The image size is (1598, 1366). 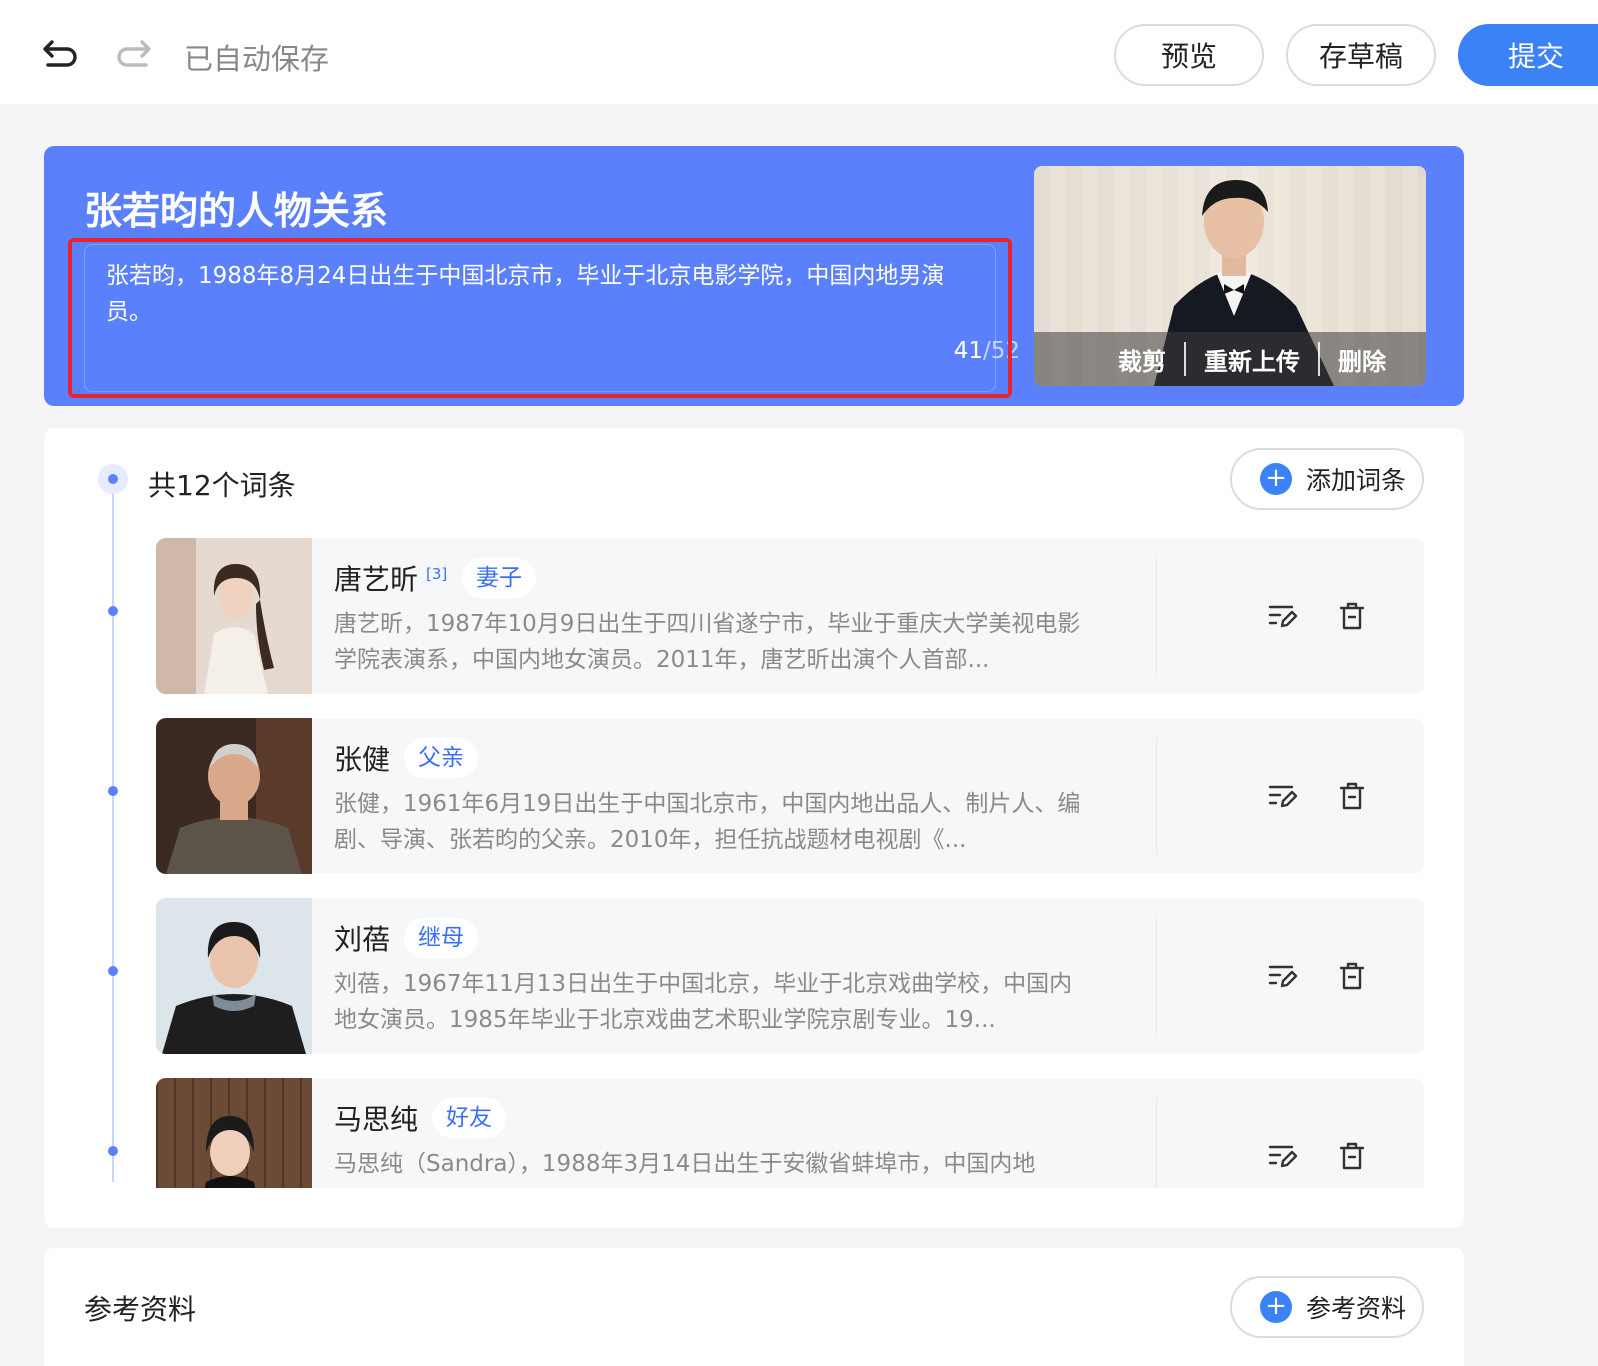 What do you see at coordinates (1361, 55) in the screenshot?
I see `save-draft-button: 存草稿` at bounding box center [1361, 55].